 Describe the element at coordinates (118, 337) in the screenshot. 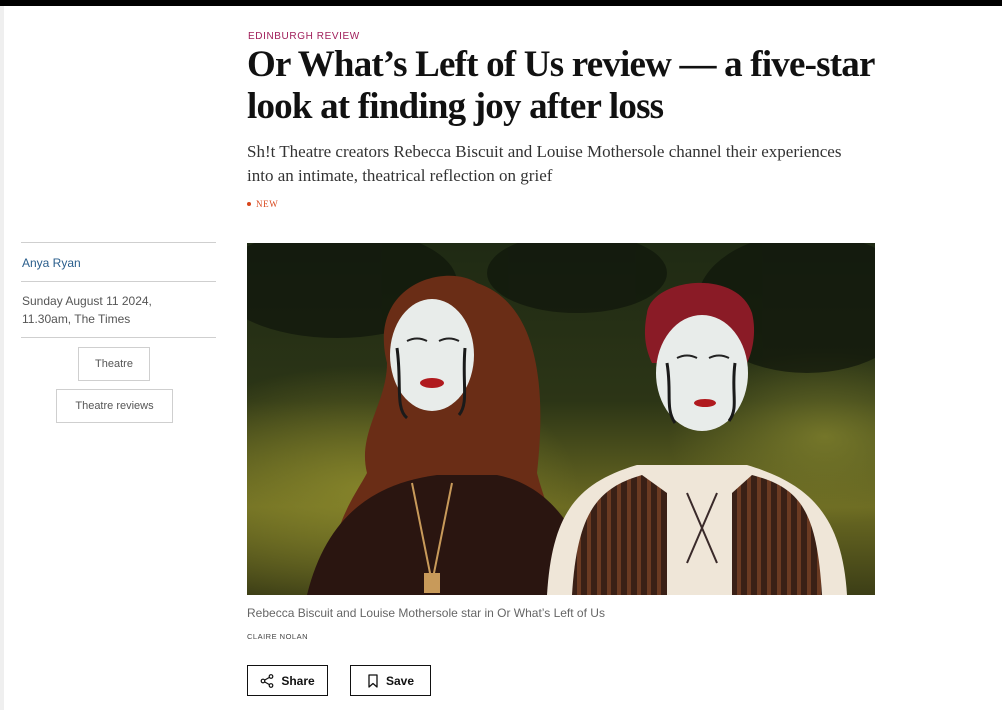

I see `divider` at that location.